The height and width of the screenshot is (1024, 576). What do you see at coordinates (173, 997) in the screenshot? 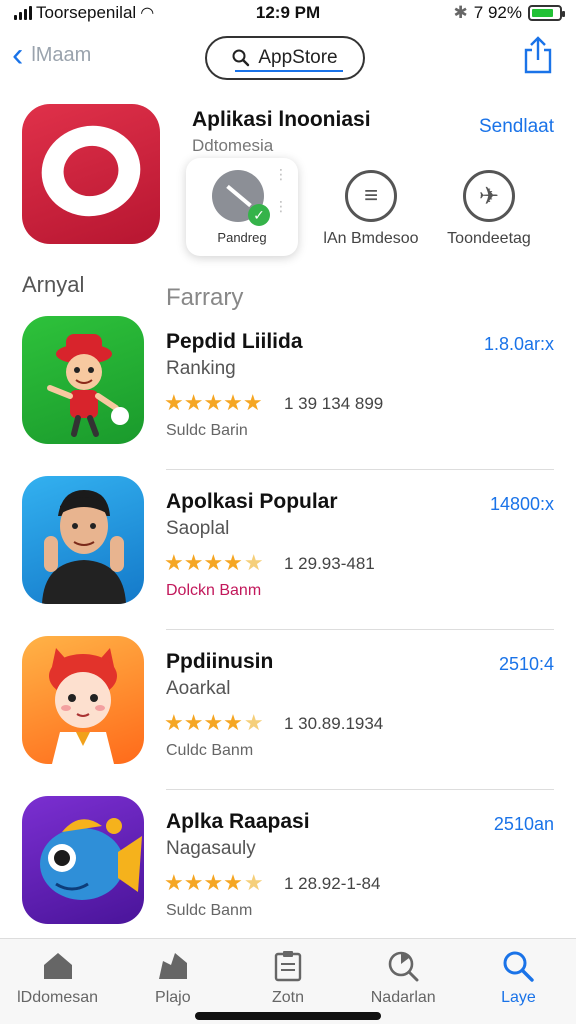
I see `tab-label: Plajo` at bounding box center [173, 997].